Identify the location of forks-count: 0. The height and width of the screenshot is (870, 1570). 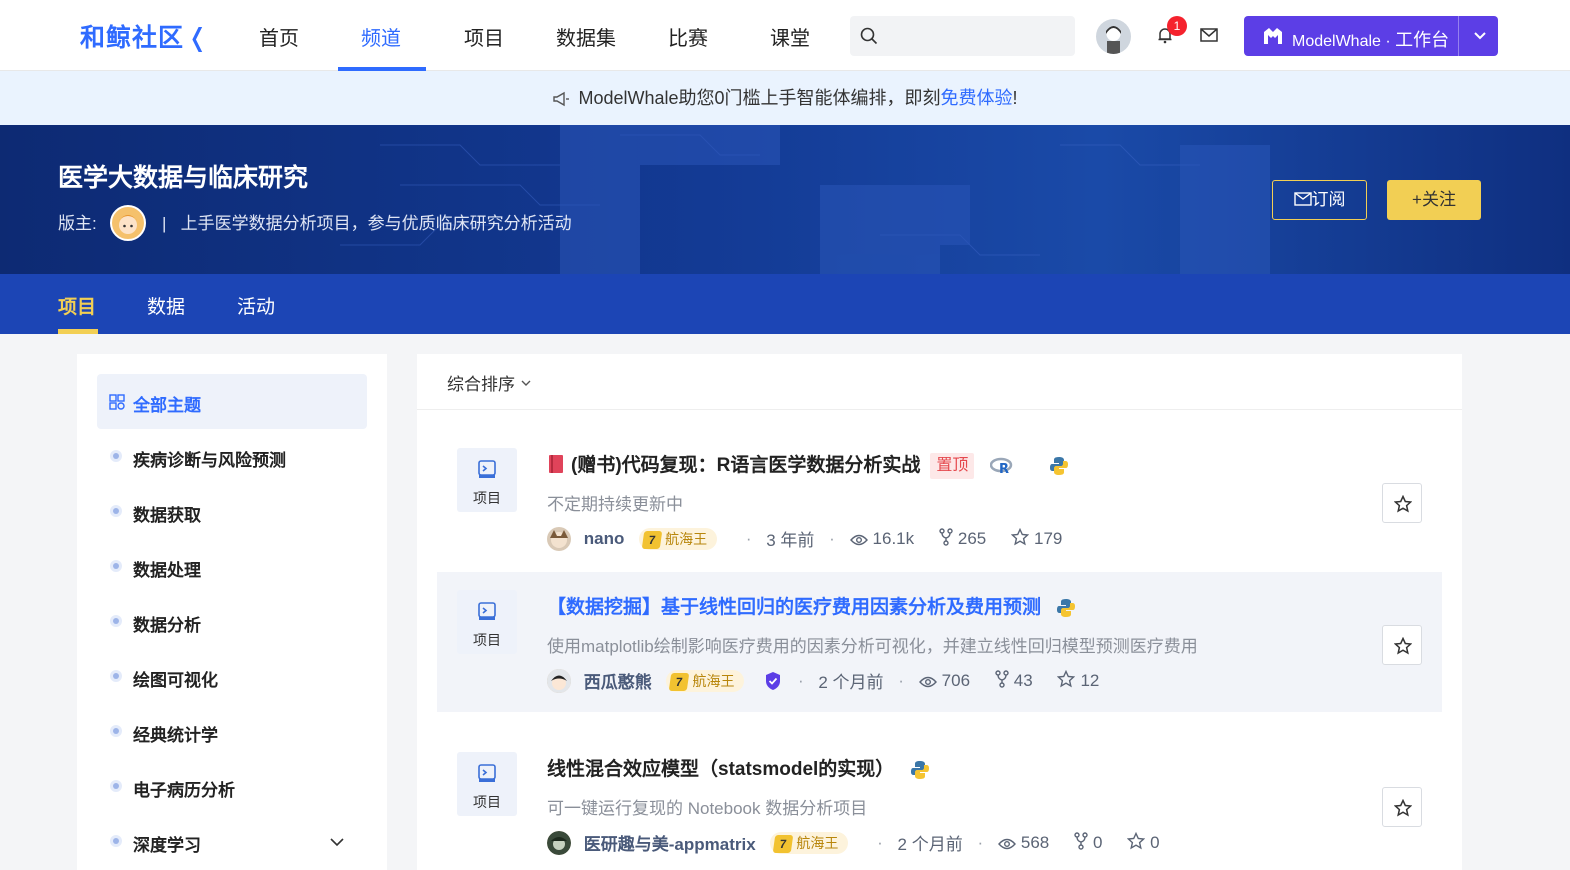
(1088, 842).